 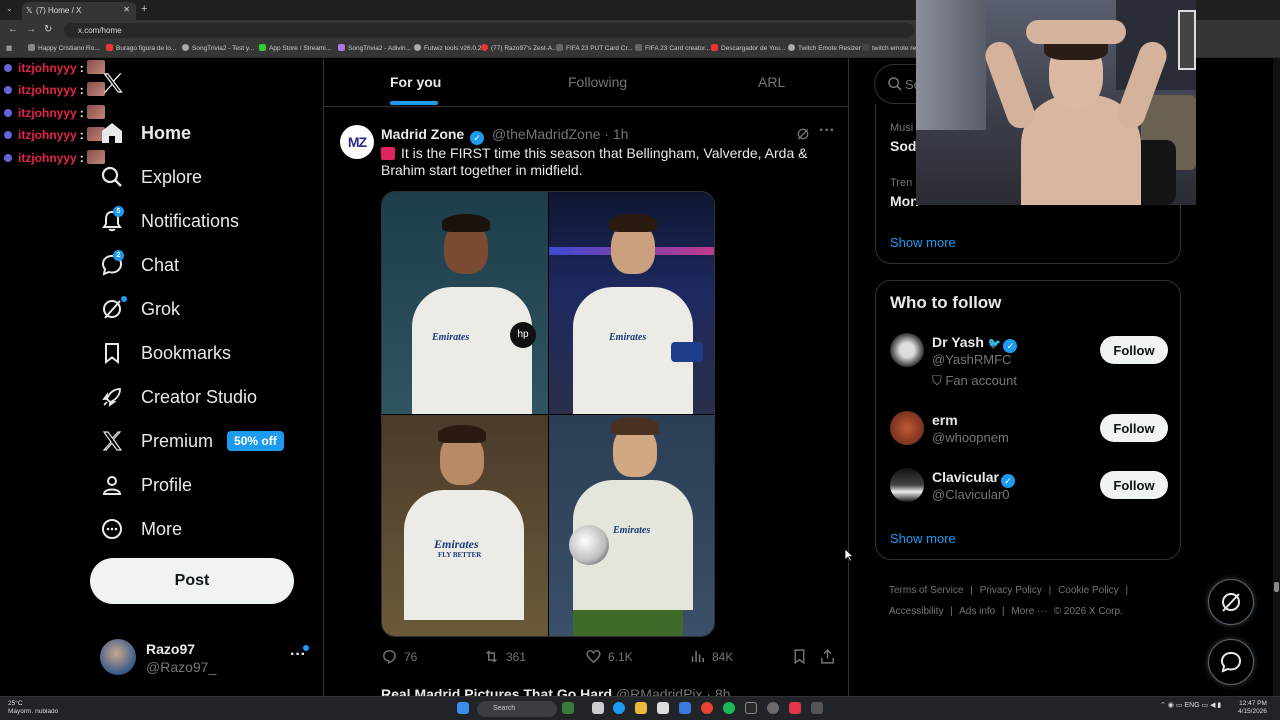 I want to click on taskbar-search: Search, so click(x=517, y=709).